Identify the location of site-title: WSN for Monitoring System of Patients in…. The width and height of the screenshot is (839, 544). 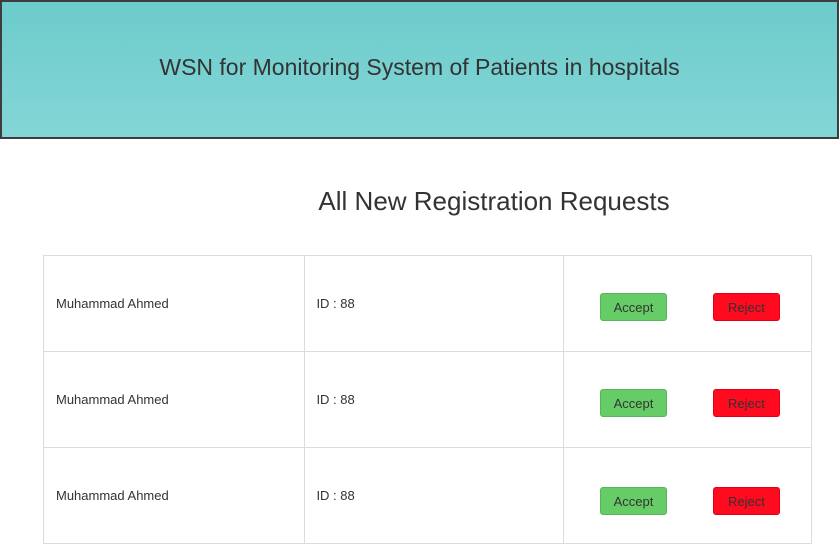
(419, 67).